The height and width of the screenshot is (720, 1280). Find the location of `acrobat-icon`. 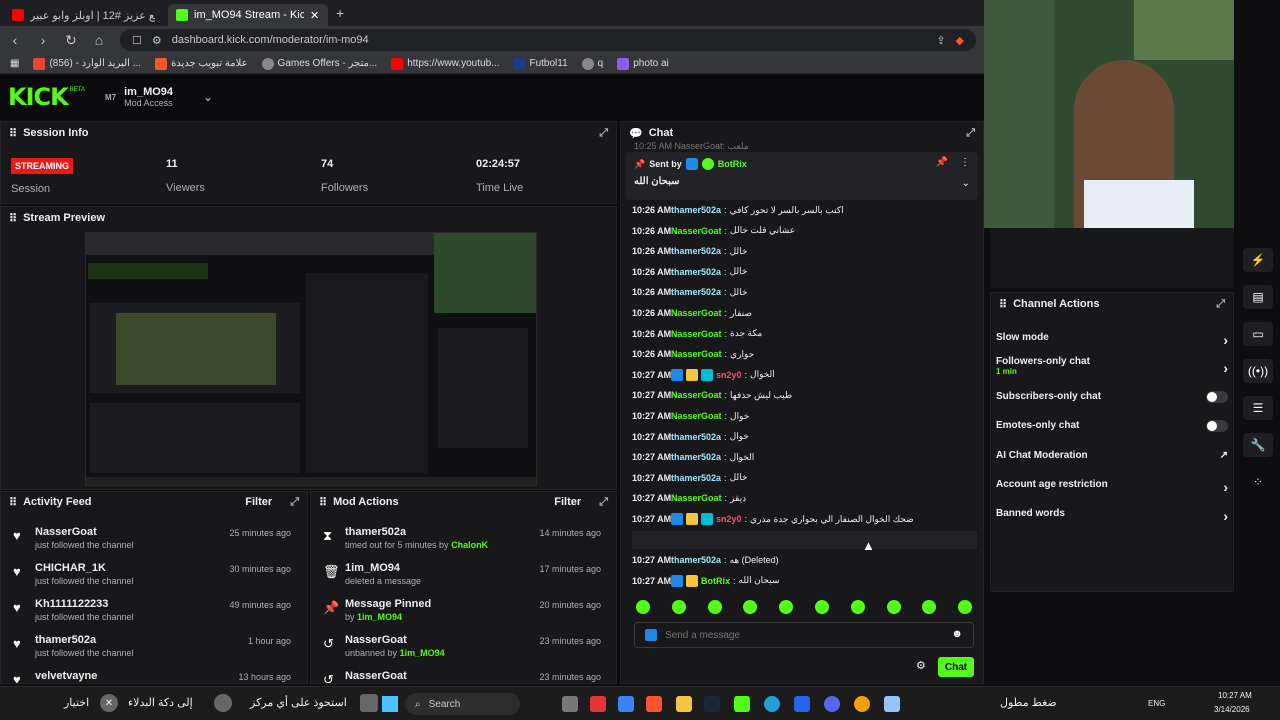

acrobat-icon is located at coordinates (598, 704).